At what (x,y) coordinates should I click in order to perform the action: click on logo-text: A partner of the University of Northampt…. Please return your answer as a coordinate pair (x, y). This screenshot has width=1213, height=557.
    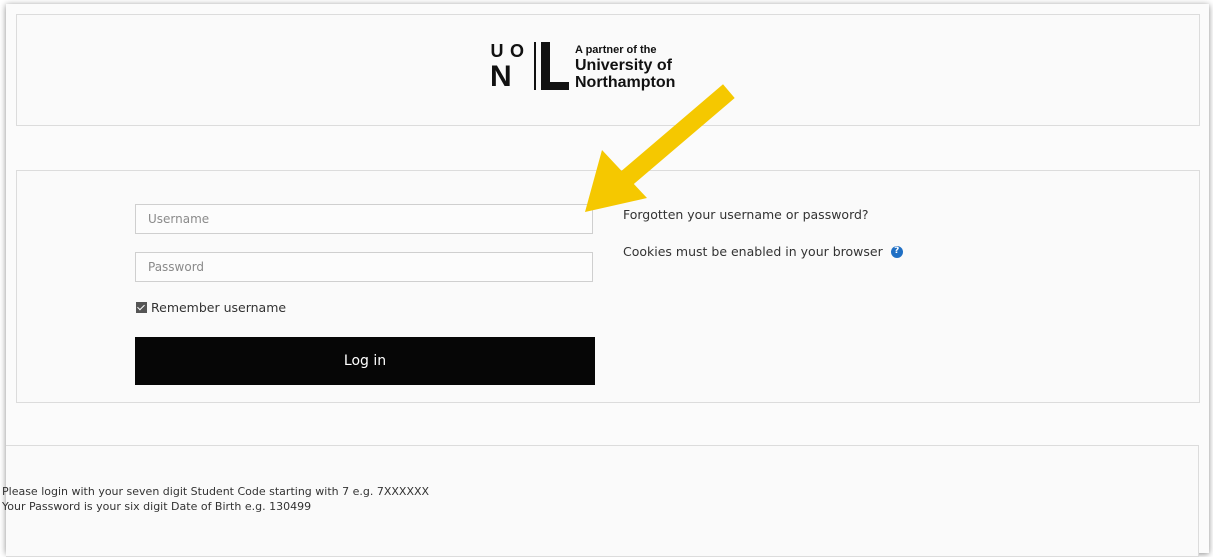
    Looking at the image, I should click on (625, 67).